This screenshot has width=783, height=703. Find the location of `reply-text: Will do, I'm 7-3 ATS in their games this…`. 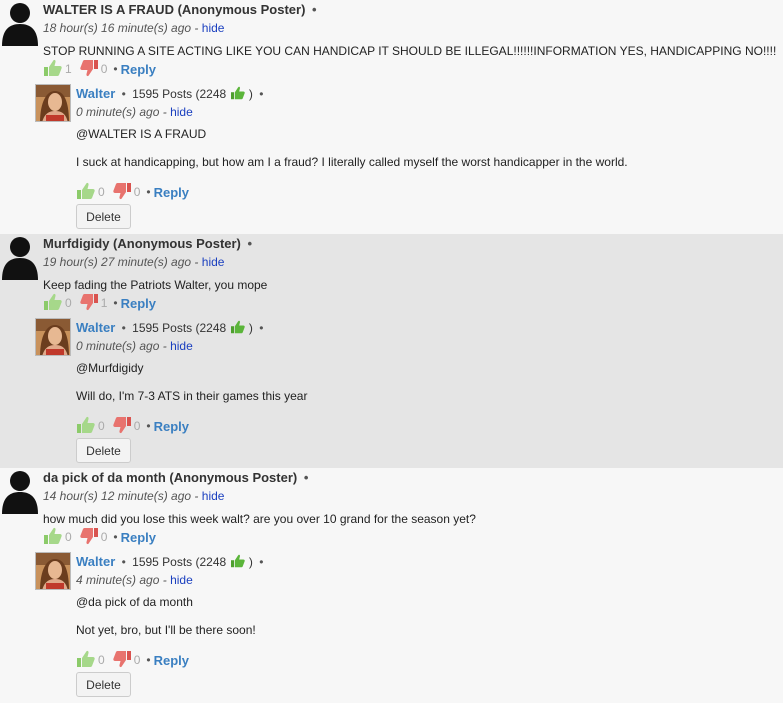

reply-text: Will do, I'm 7-3 ATS in their games this… is located at coordinates (192, 396).